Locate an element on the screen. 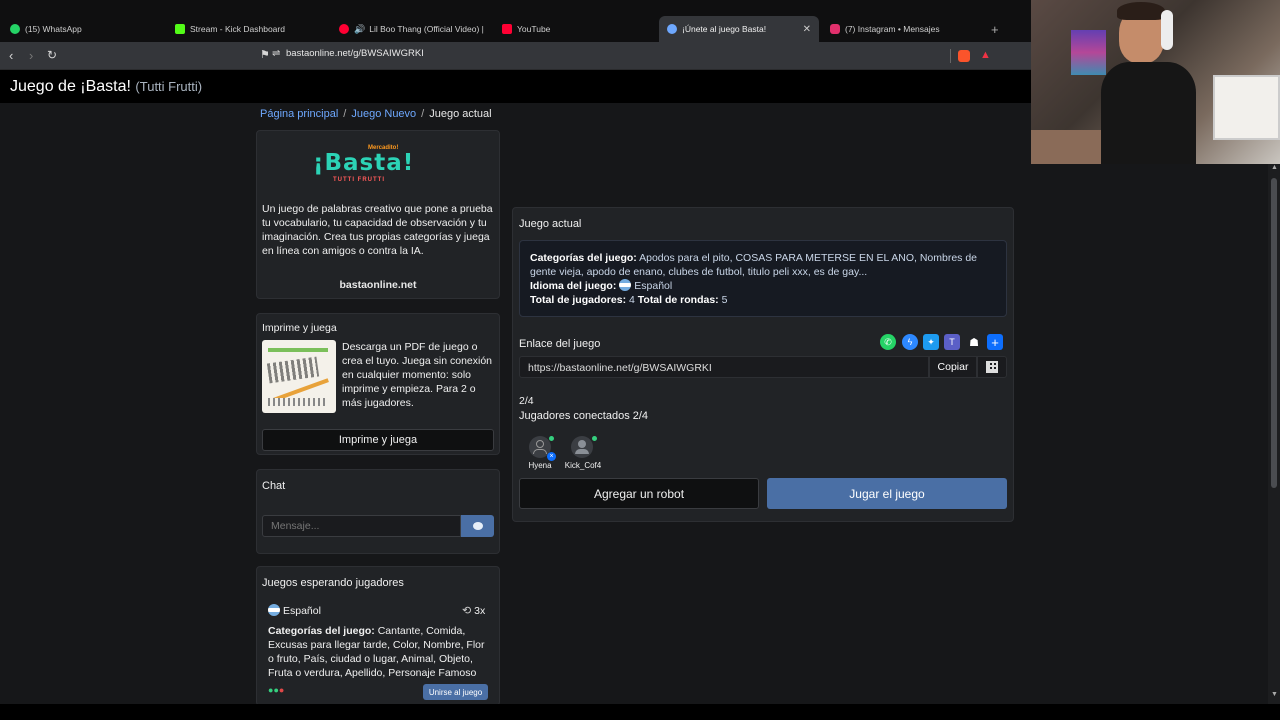  wall-poster is located at coordinates (1088, 52).